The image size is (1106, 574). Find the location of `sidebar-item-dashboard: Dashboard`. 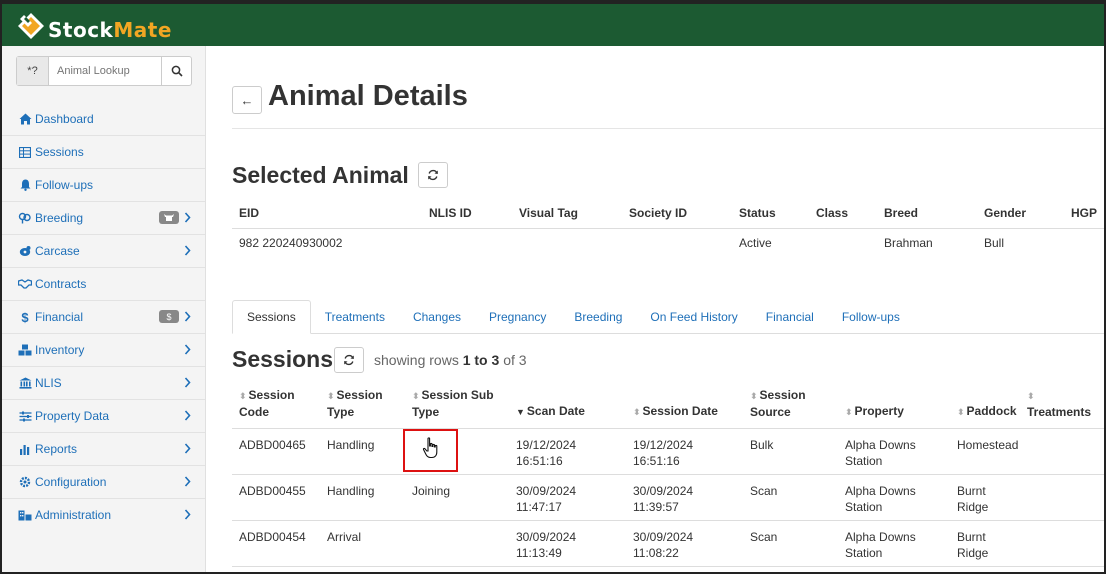

sidebar-item-dashboard: Dashboard is located at coordinates (103, 118).